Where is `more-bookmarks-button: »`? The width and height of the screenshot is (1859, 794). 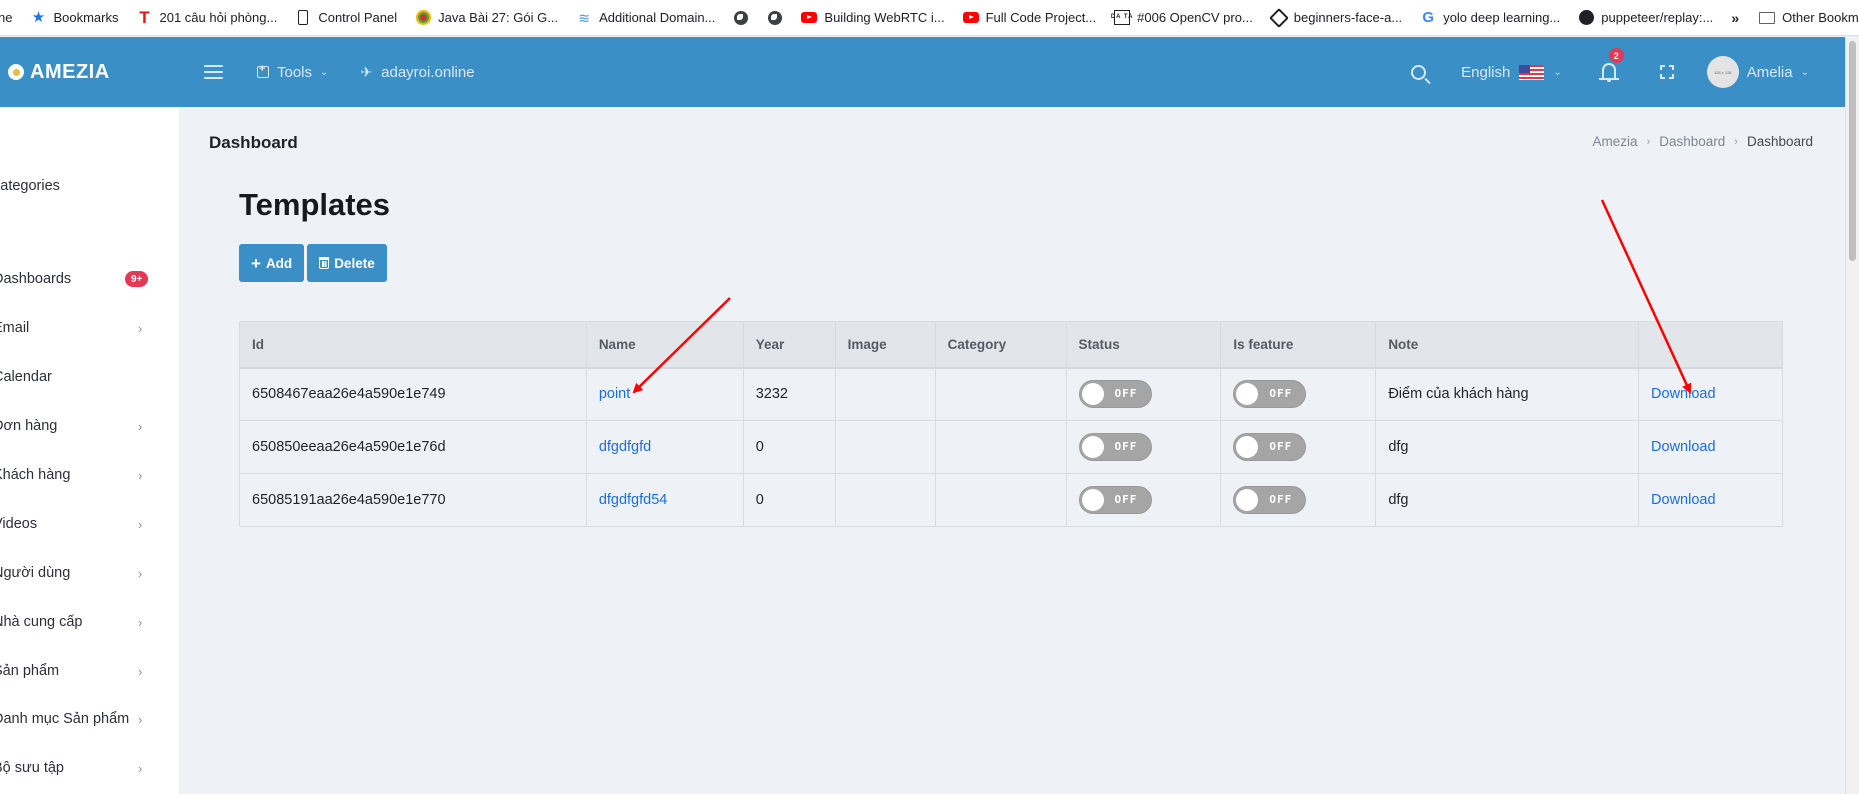 more-bookmarks-button: » is located at coordinates (1735, 18).